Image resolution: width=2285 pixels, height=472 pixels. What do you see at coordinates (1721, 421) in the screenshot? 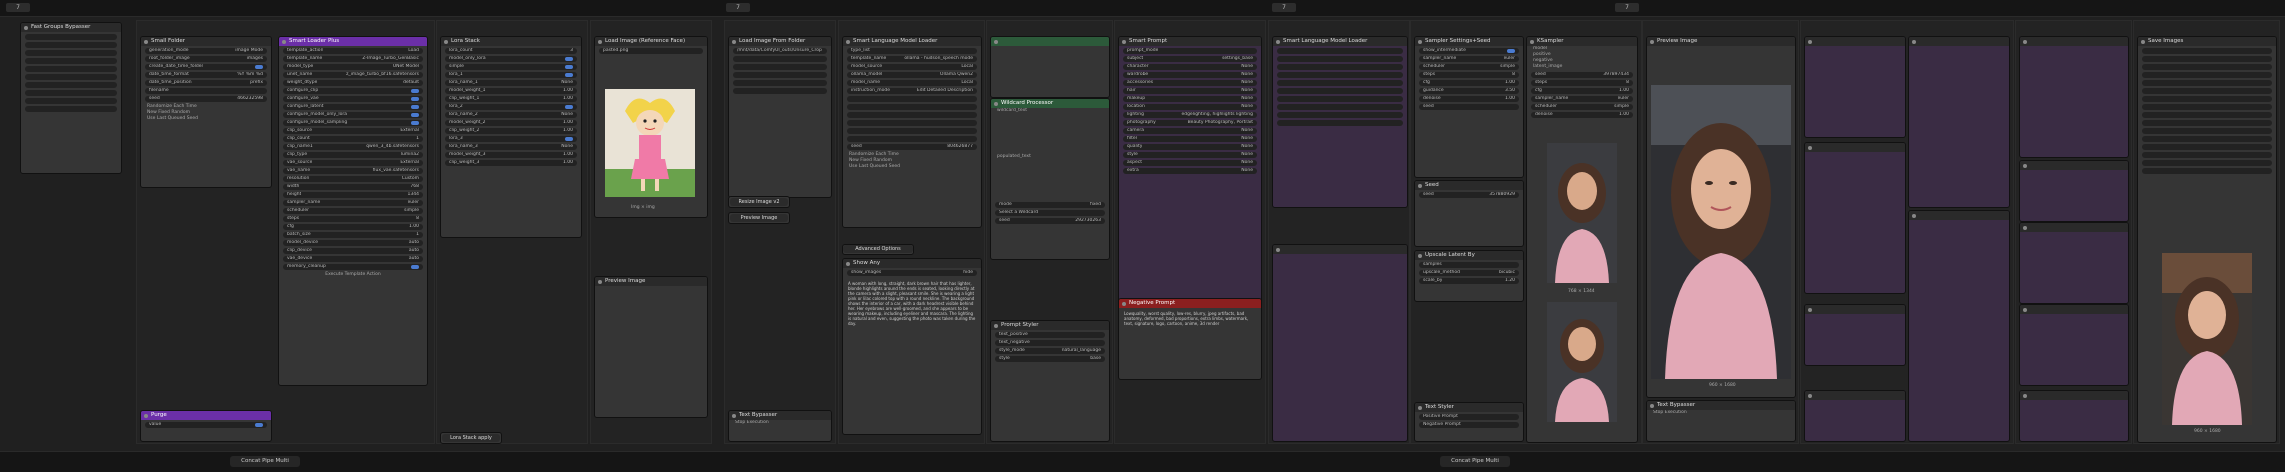
I see `text-bypasser-2-node: Text Bypasser Stop Execution` at bounding box center [1721, 421].